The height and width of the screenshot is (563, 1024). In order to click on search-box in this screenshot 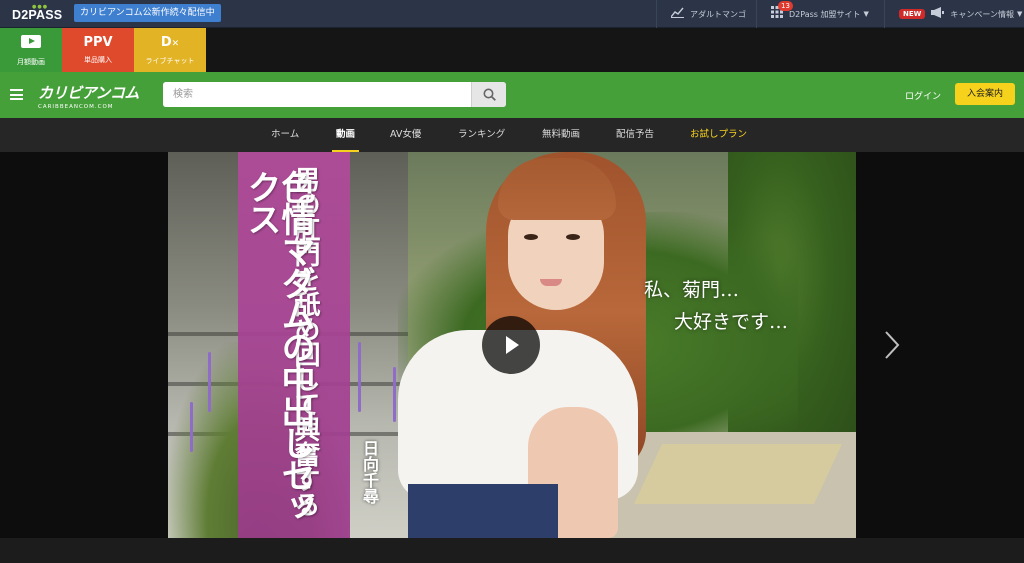, I will do `click(334, 94)`.